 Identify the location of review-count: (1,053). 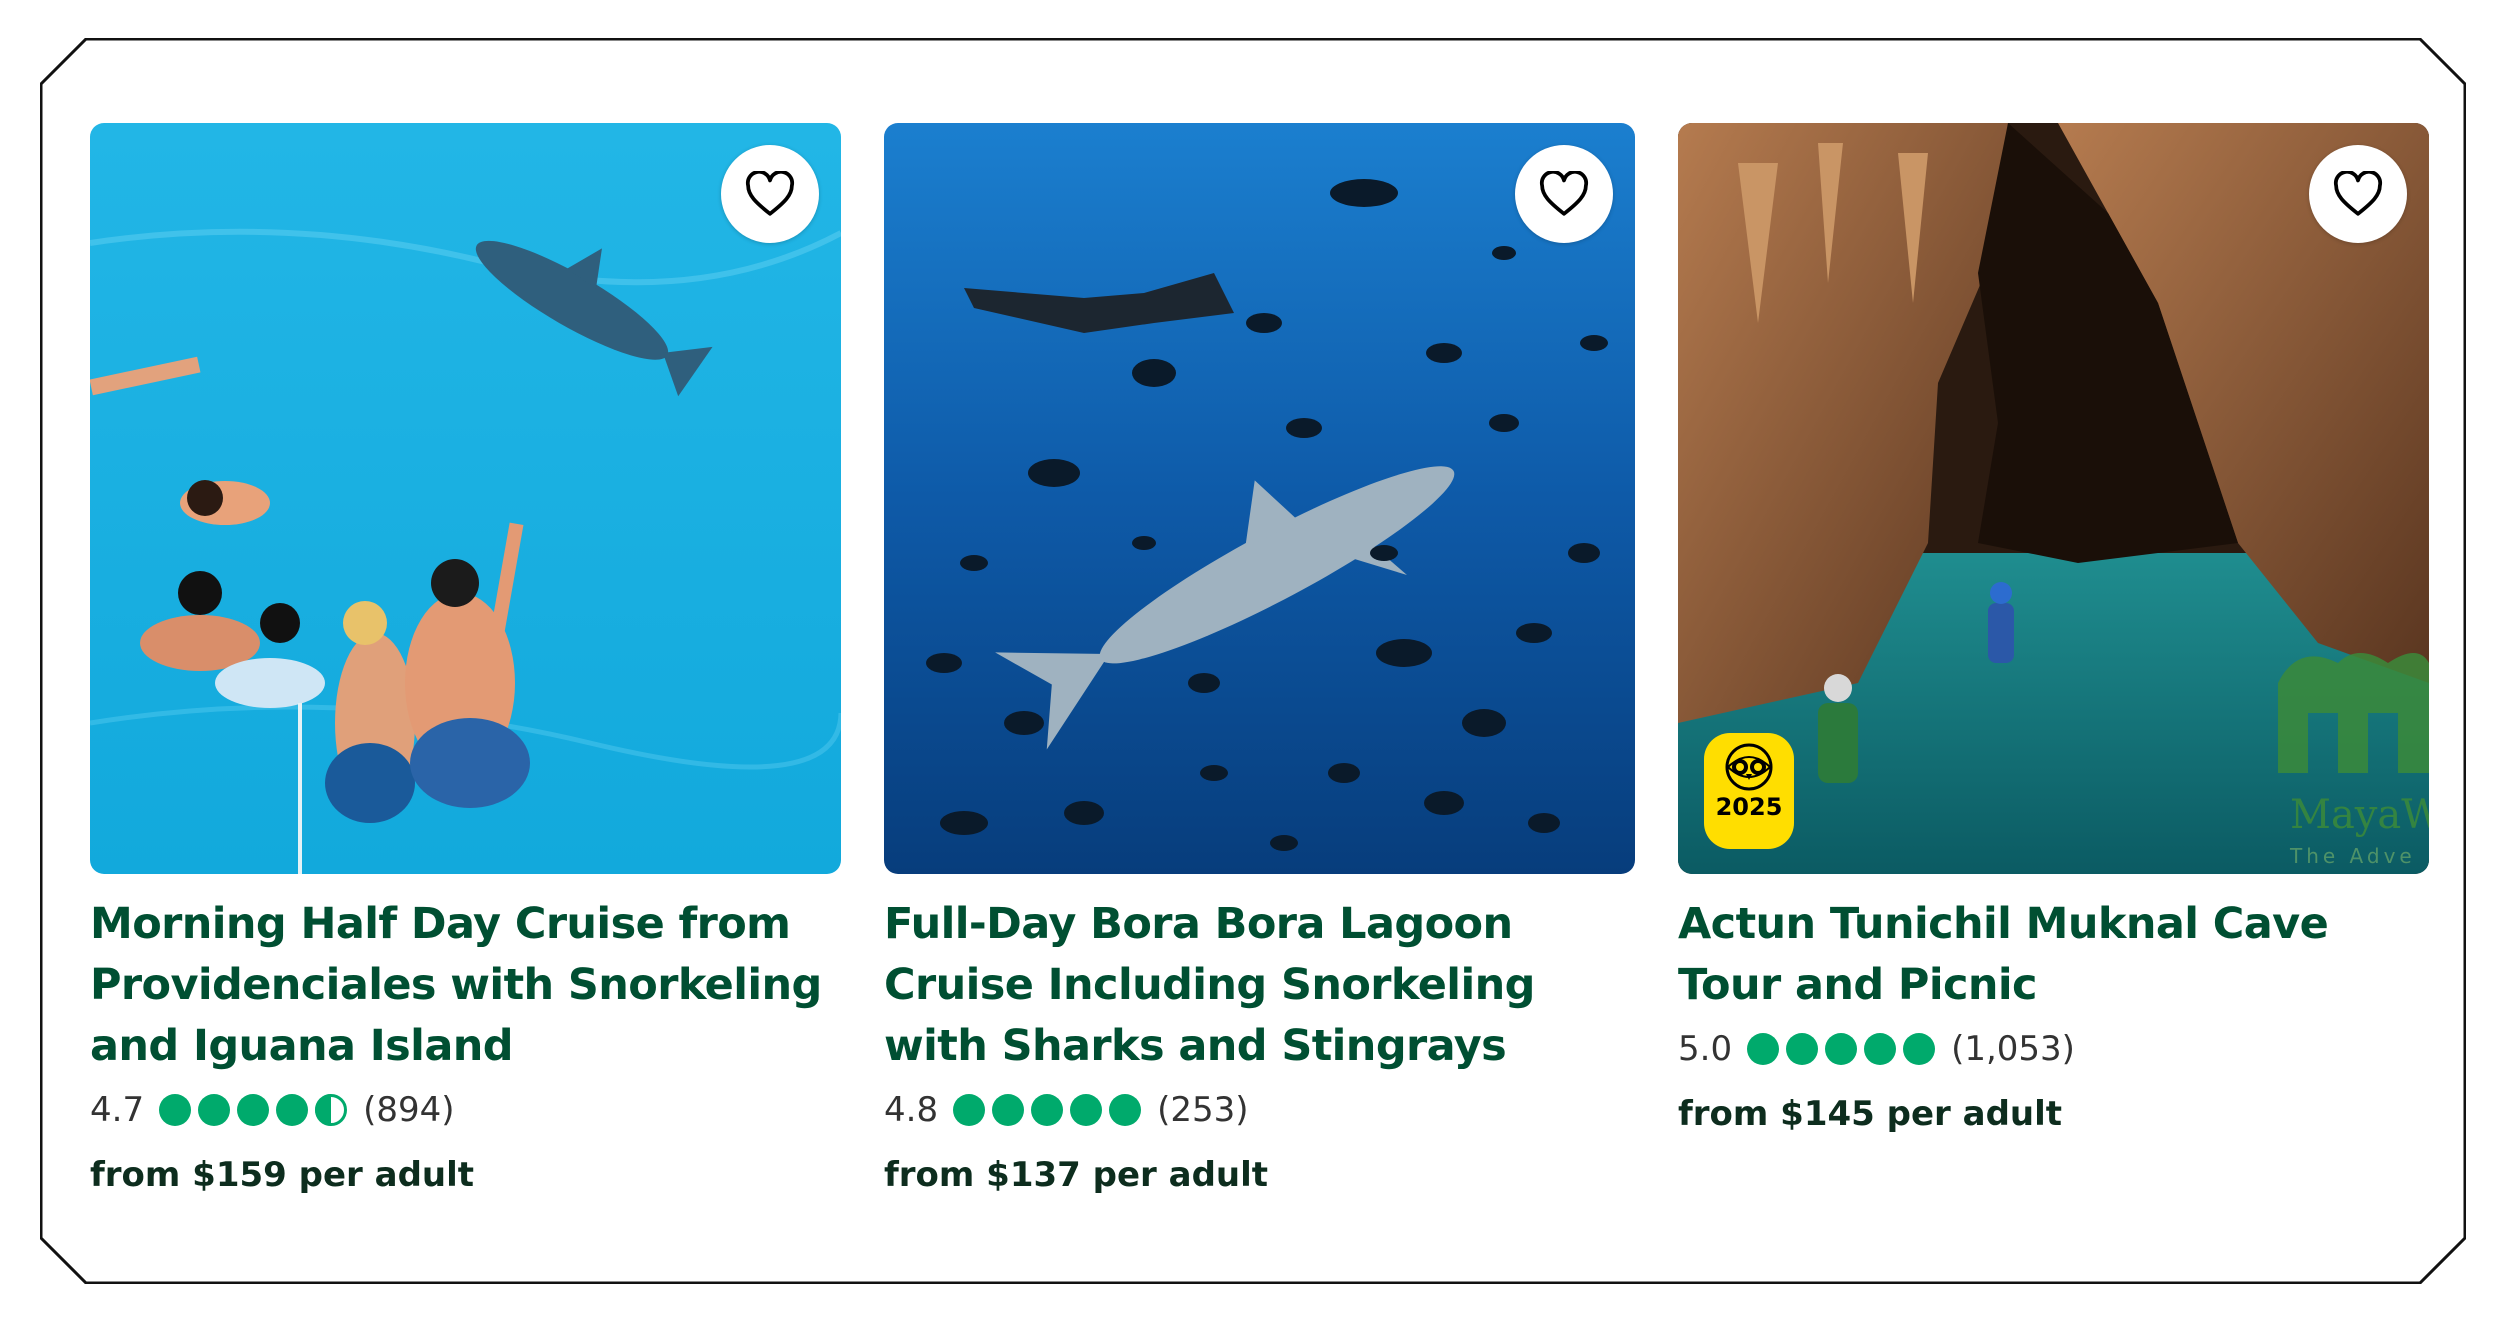
(2013, 1049).